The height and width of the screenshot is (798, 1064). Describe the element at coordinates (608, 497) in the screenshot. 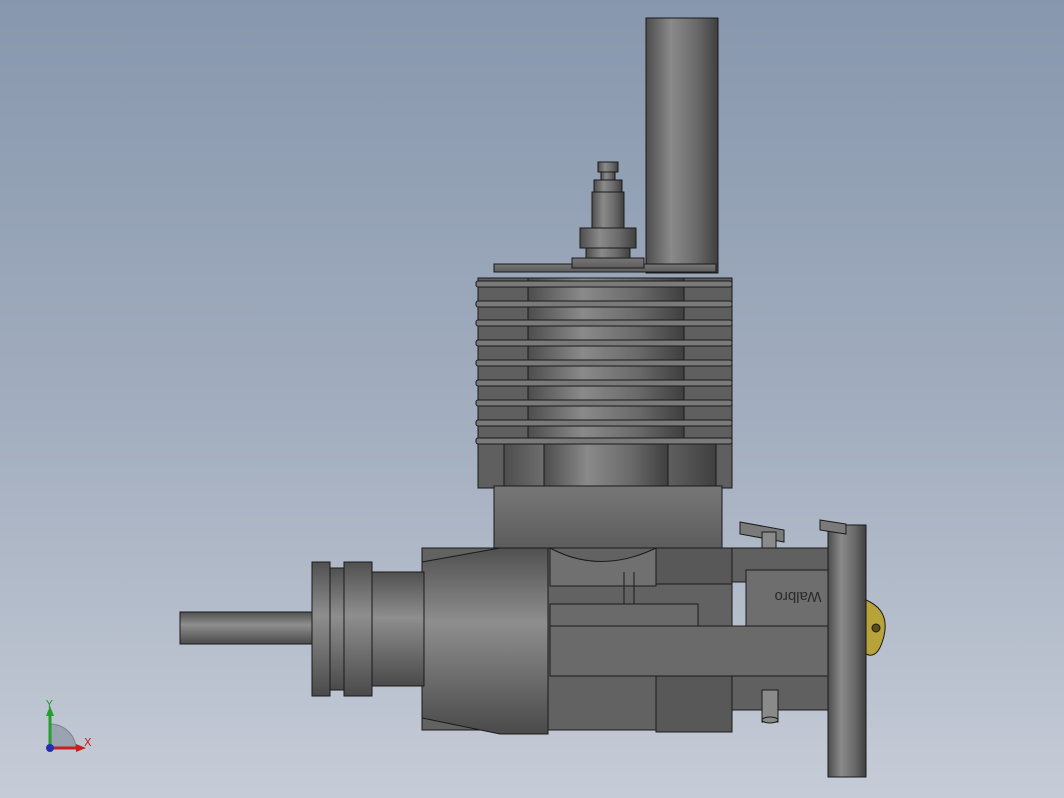

I see `cylinder-barrel` at that location.